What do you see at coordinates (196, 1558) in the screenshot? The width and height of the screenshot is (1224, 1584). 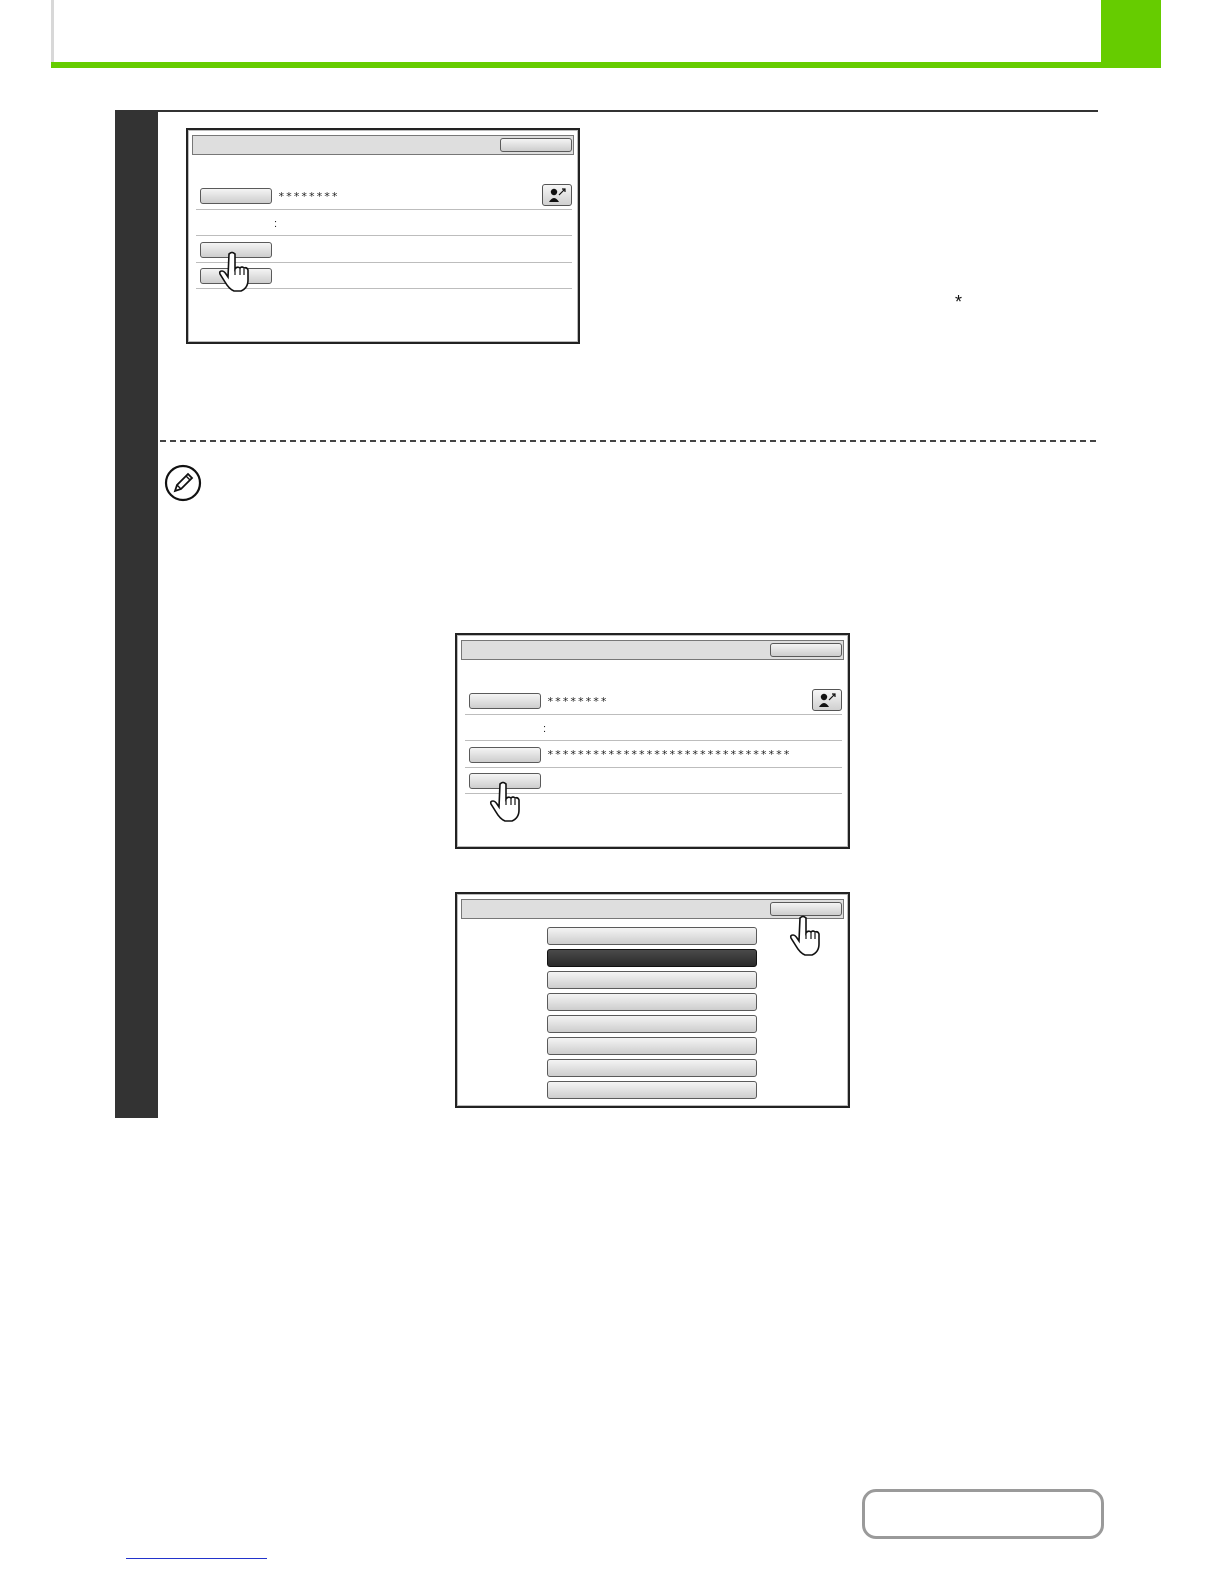 I see `footer-link-underline` at bounding box center [196, 1558].